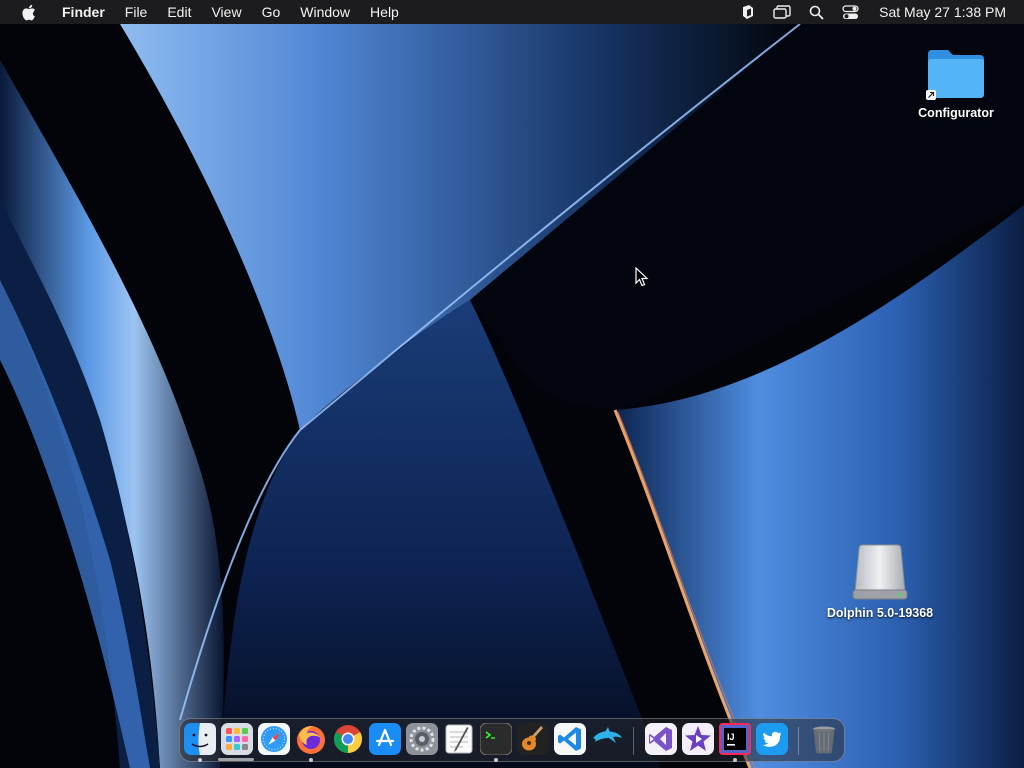 The image size is (1024, 768). What do you see at coordinates (955, 75) in the screenshot?
I see `folder-alias-icon` at bounding box center [955, 75].